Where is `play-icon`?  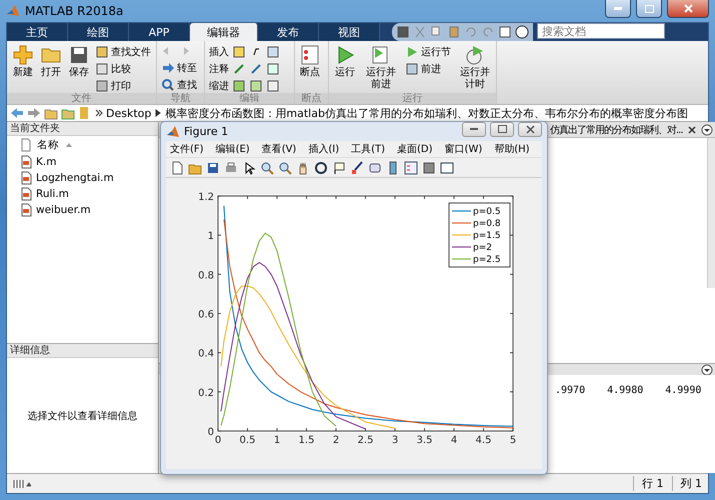
play-icon is located at coordinates (412, 51).